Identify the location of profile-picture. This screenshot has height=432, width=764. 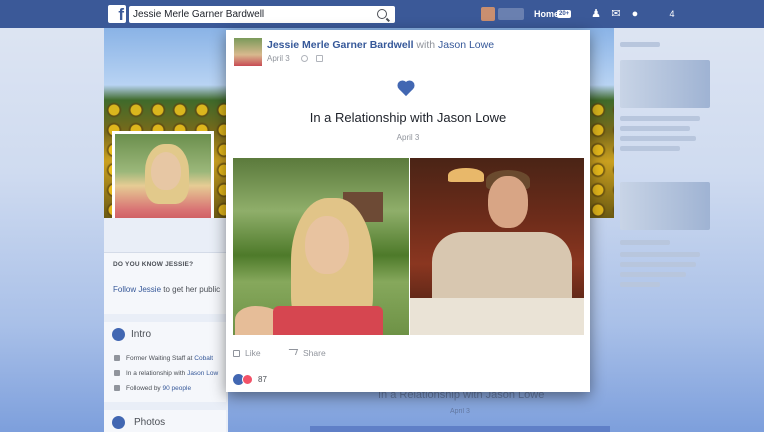
(163, 181).